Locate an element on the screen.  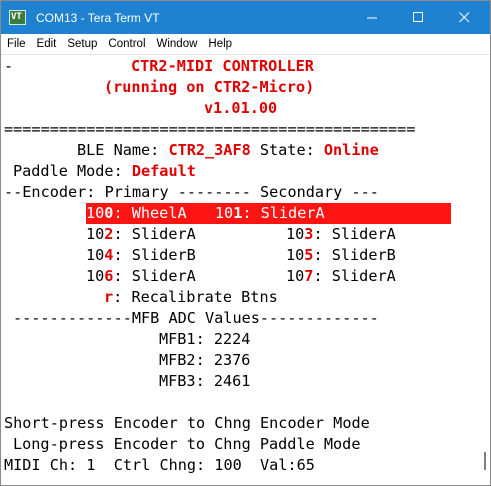
recalibrate-key: r is located at coordinates (109, 297).